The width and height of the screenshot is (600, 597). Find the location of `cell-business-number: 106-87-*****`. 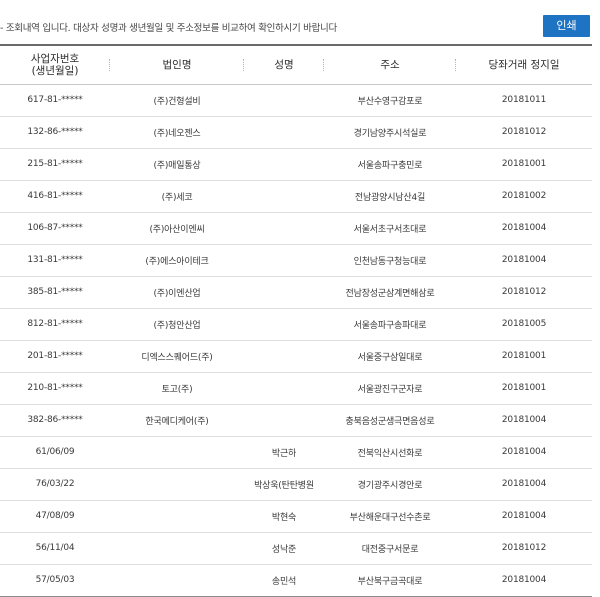

cell-business-number: 106-87-***** is located at coordinates (55, 228).